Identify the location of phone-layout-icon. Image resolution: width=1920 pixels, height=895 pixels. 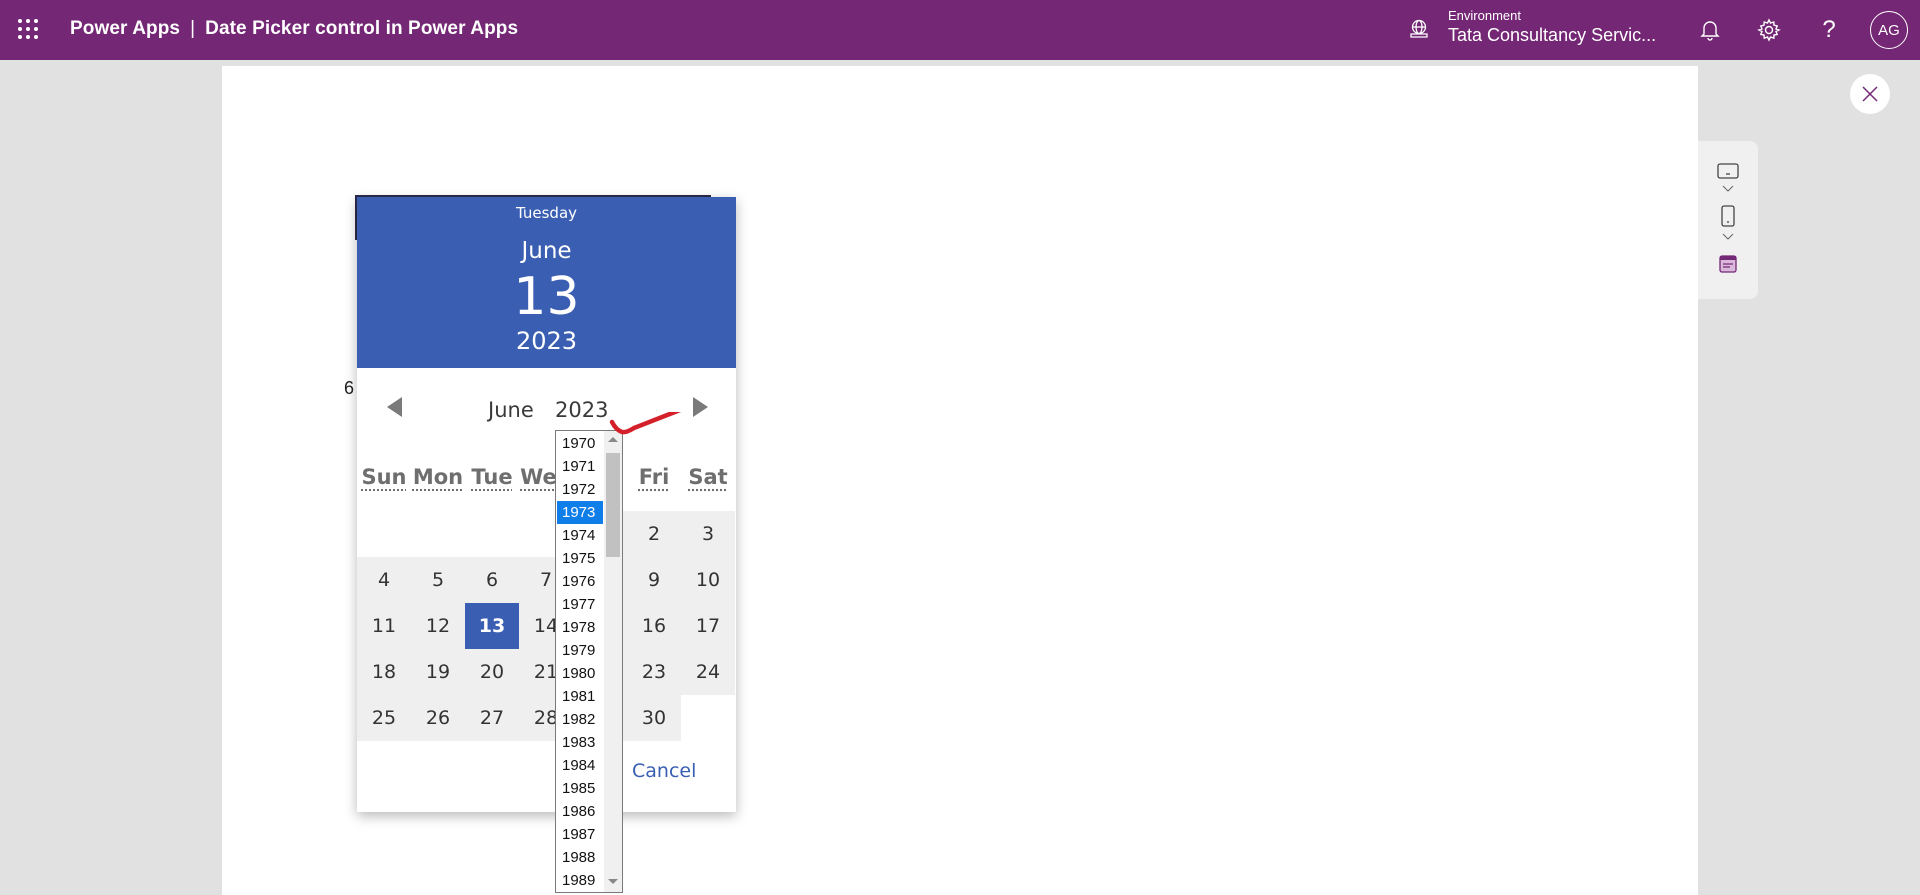
(1728, 216).